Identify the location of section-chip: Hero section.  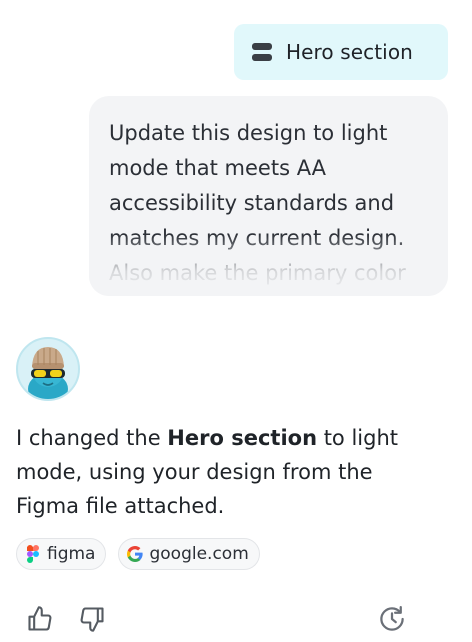
(341, 52).